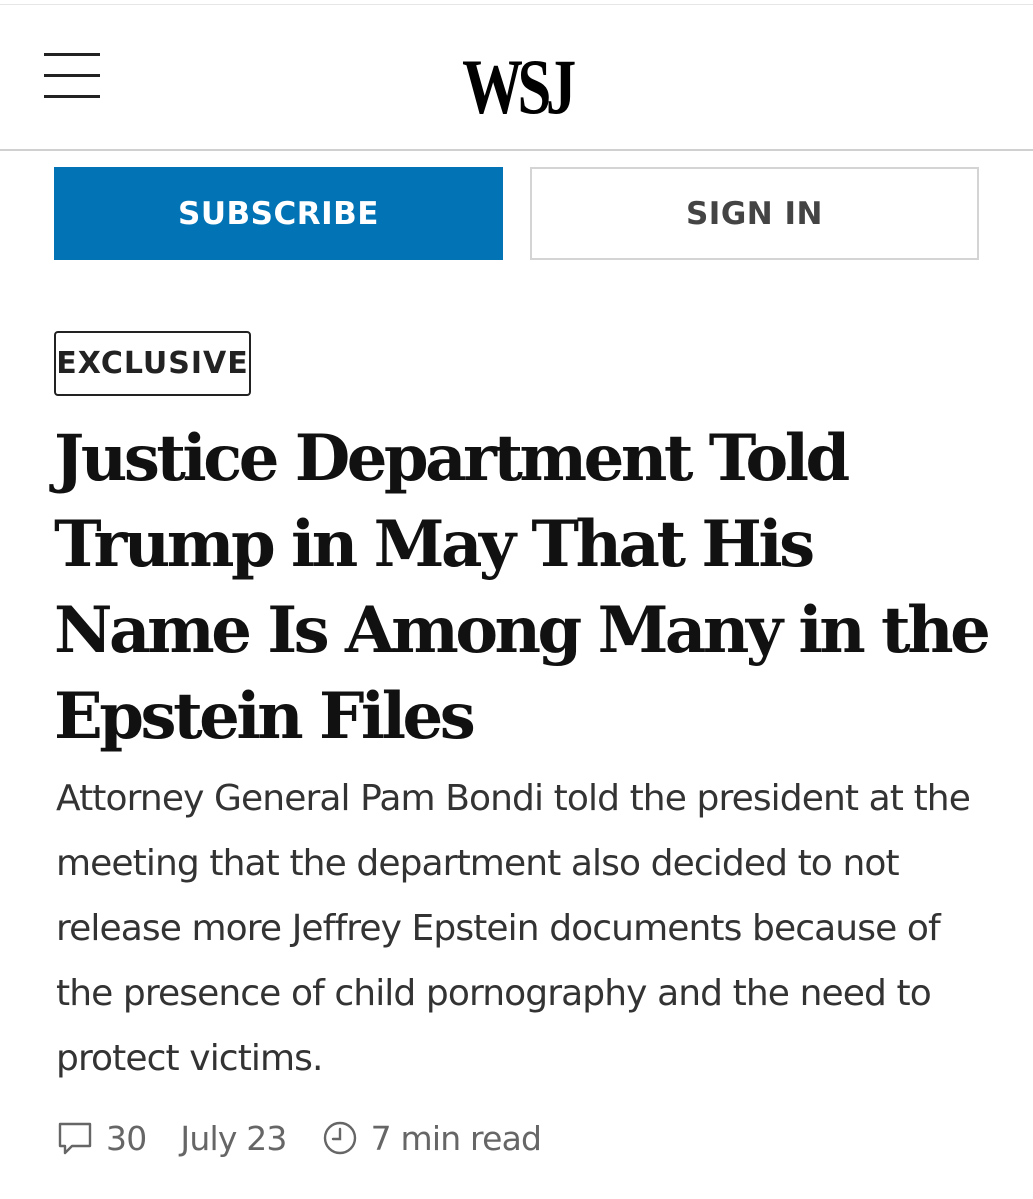  What do you see at coordinates (233, 1138) in the screenshot?
I see `publish-date: July 23` at bounding box center [233, 1138].